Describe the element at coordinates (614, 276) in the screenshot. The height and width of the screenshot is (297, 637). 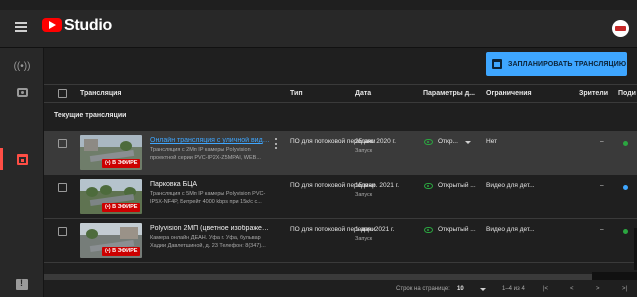
I see `scrollbar-corner` at that location.